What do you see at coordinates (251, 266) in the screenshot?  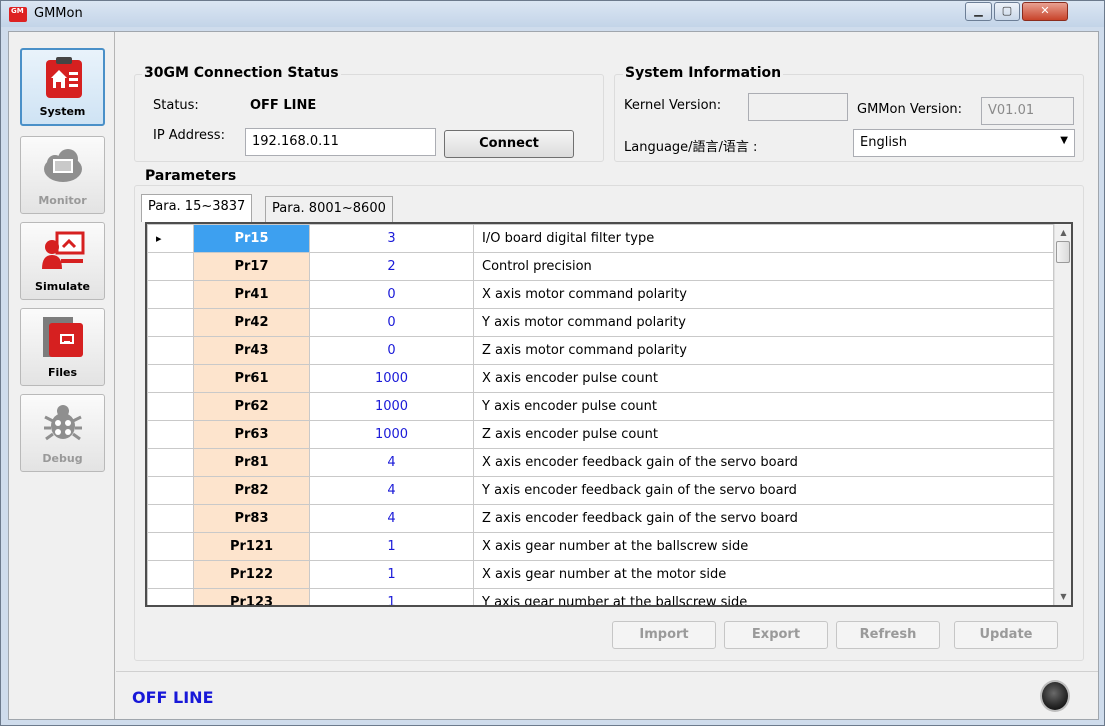 I see `param-id-cell: Pr17` at bounding box center [251, 266].